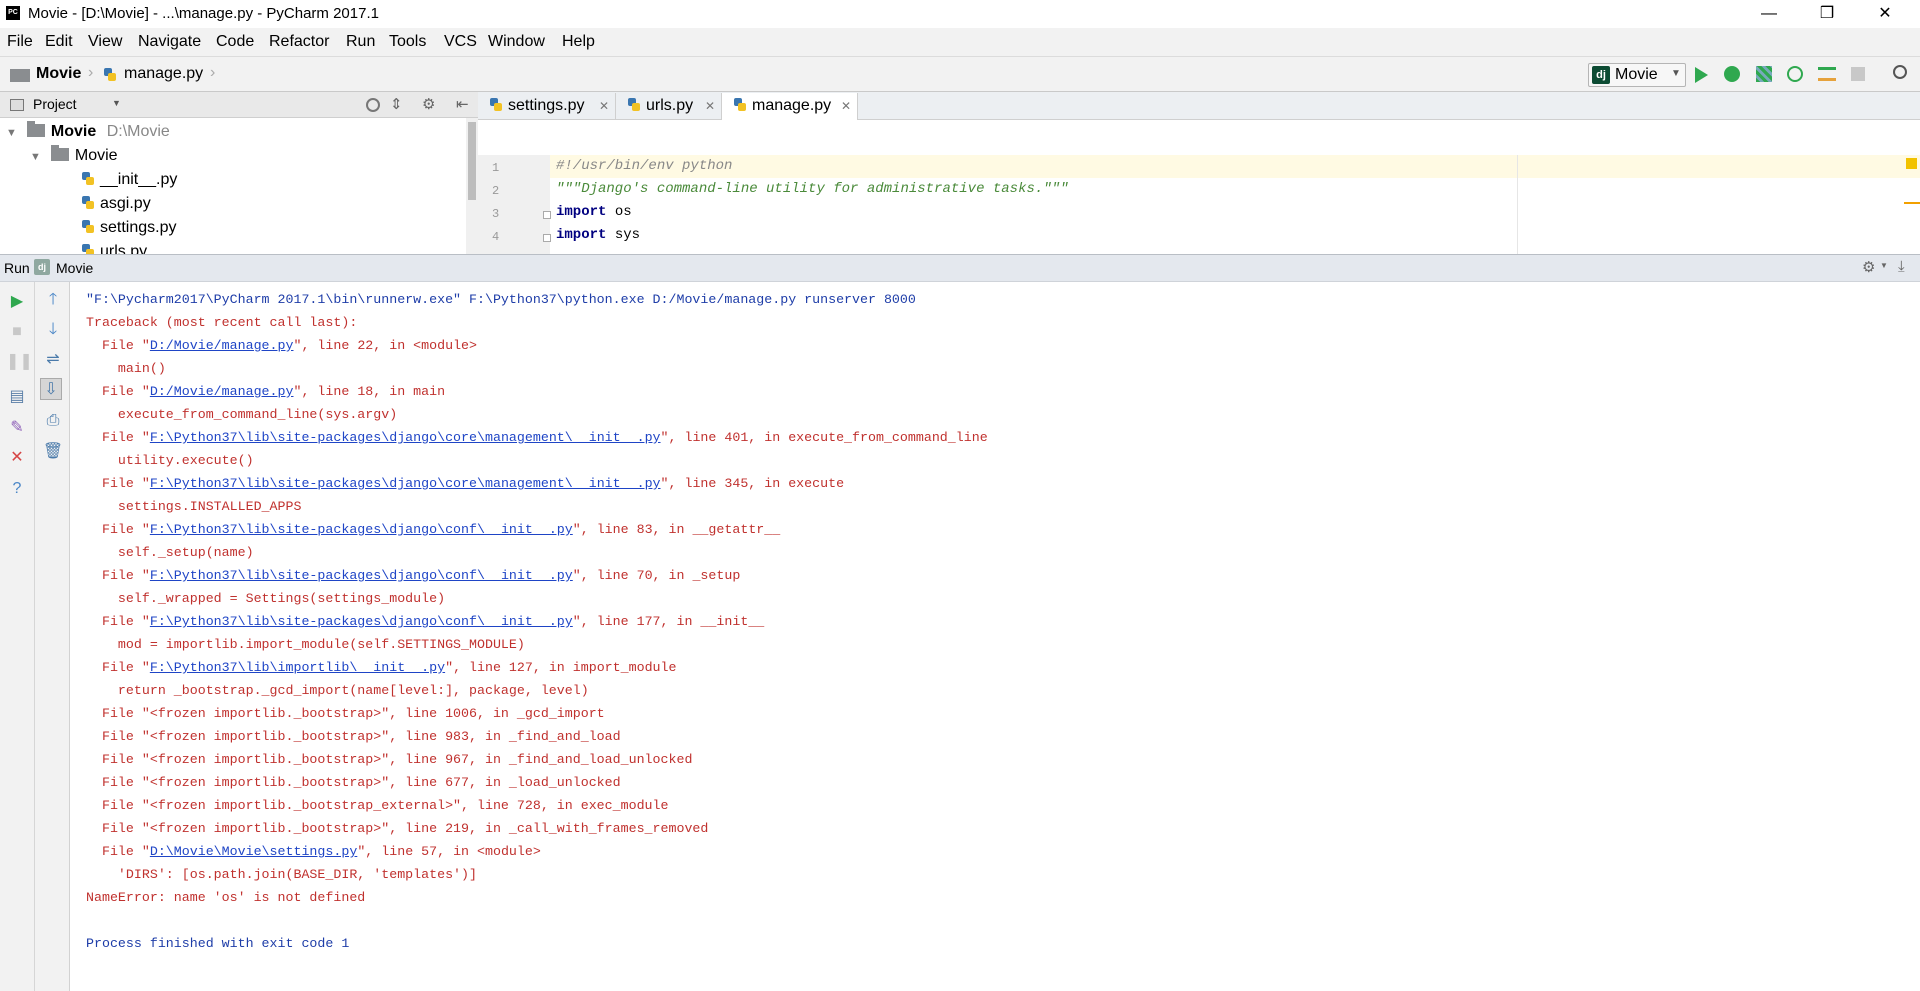  I want to click on menu-refactor: Refactor, so click(299, 42).